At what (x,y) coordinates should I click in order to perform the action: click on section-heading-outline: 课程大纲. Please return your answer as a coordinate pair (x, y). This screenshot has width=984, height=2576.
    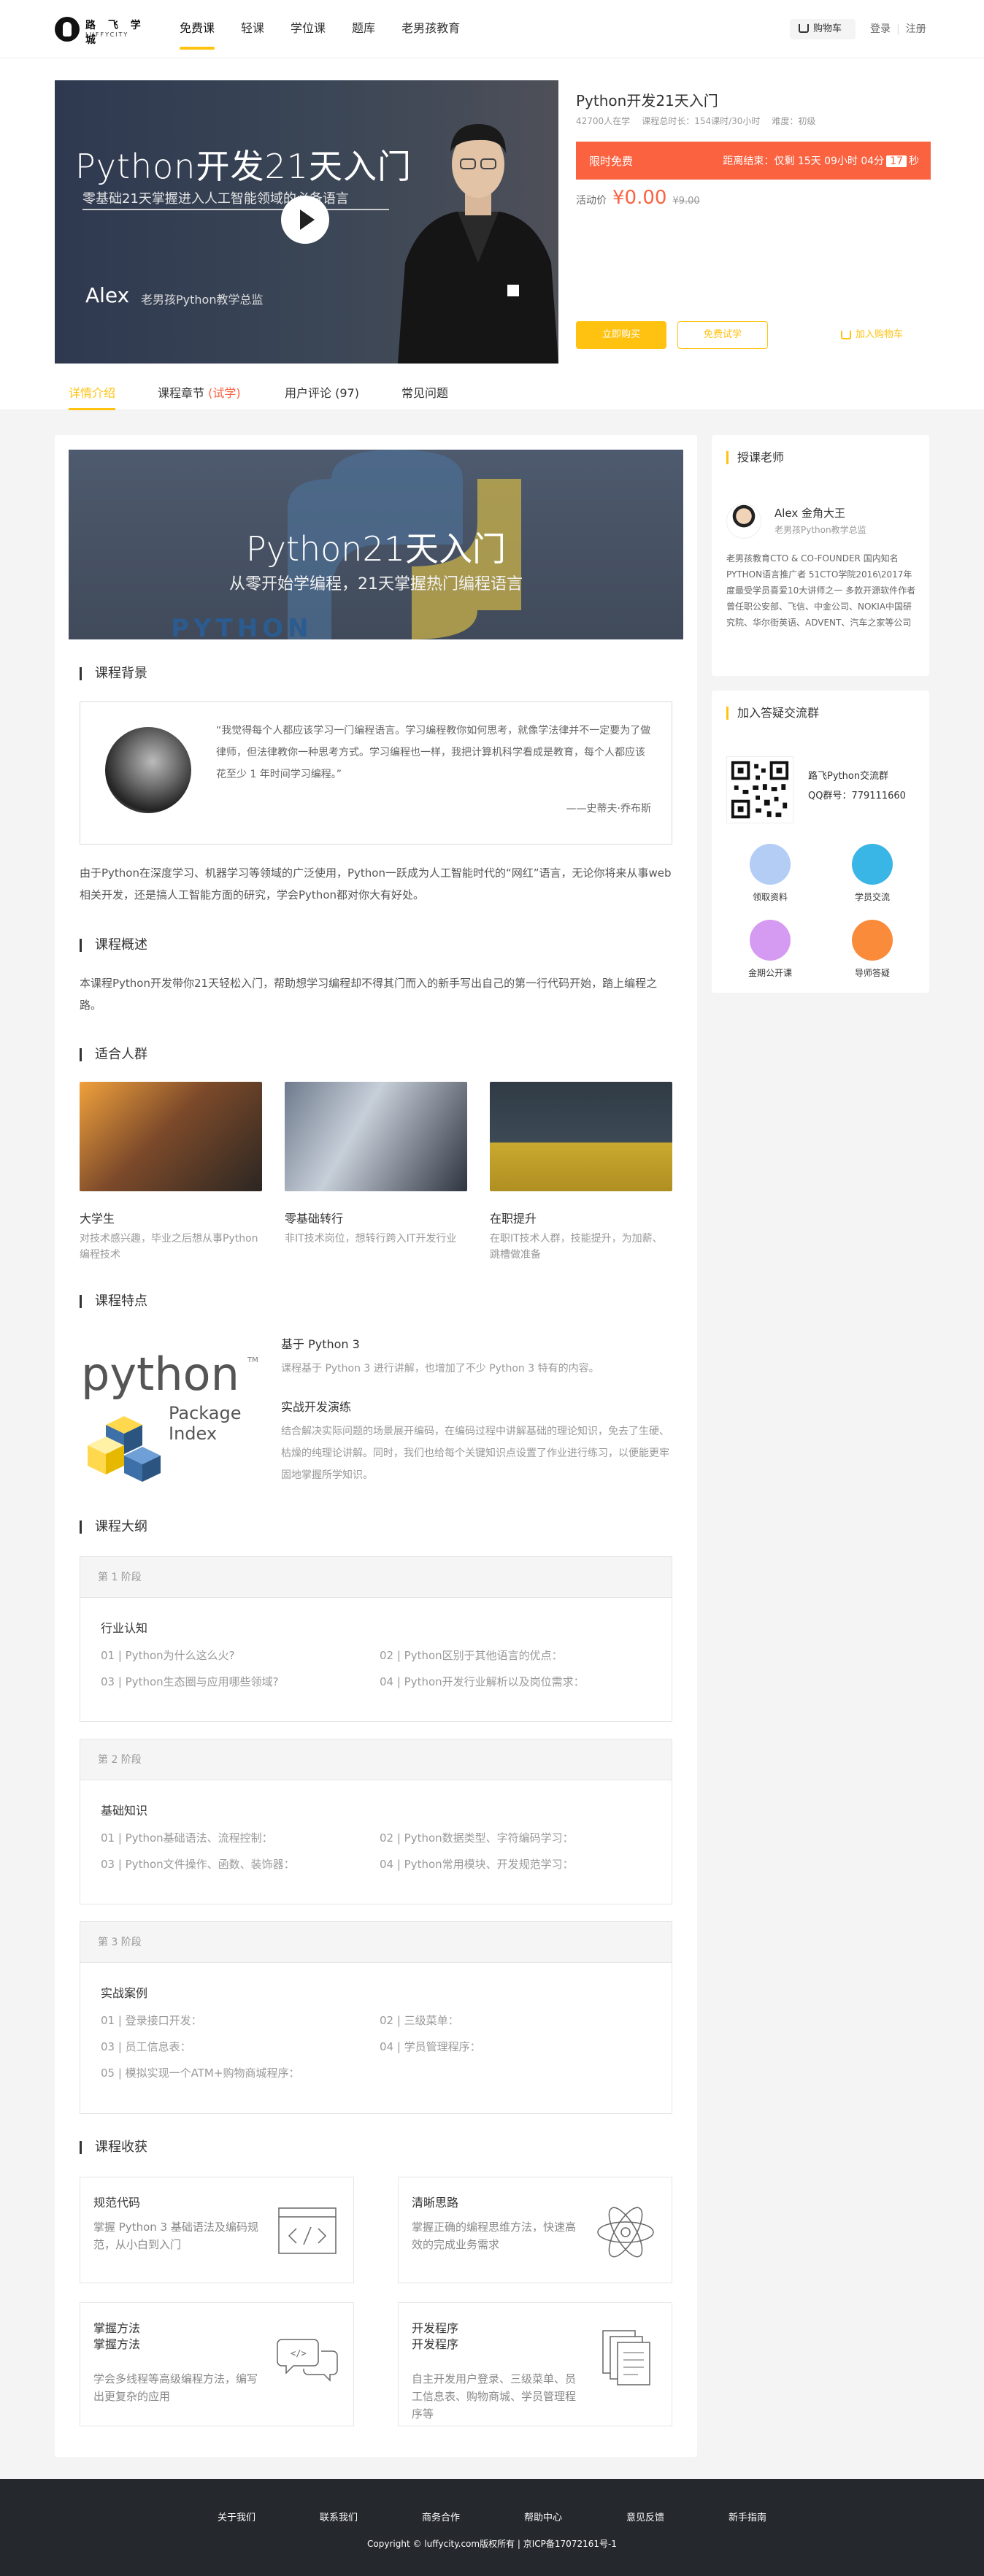
    Looking at the image, I should click on (113, 1527).